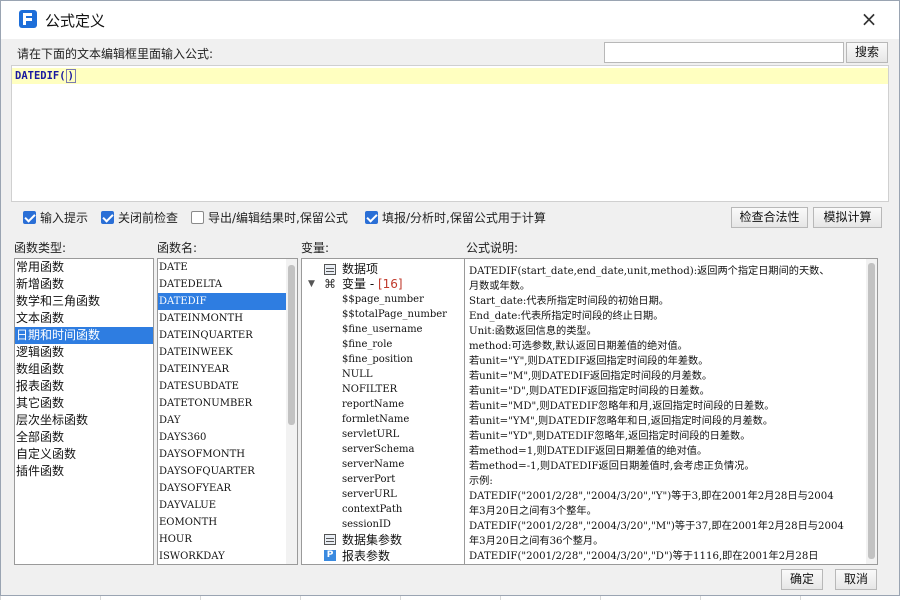 The width and height of the screenshot is (900, 600). I want to click on ok-button: 确定, so click(802, 579).